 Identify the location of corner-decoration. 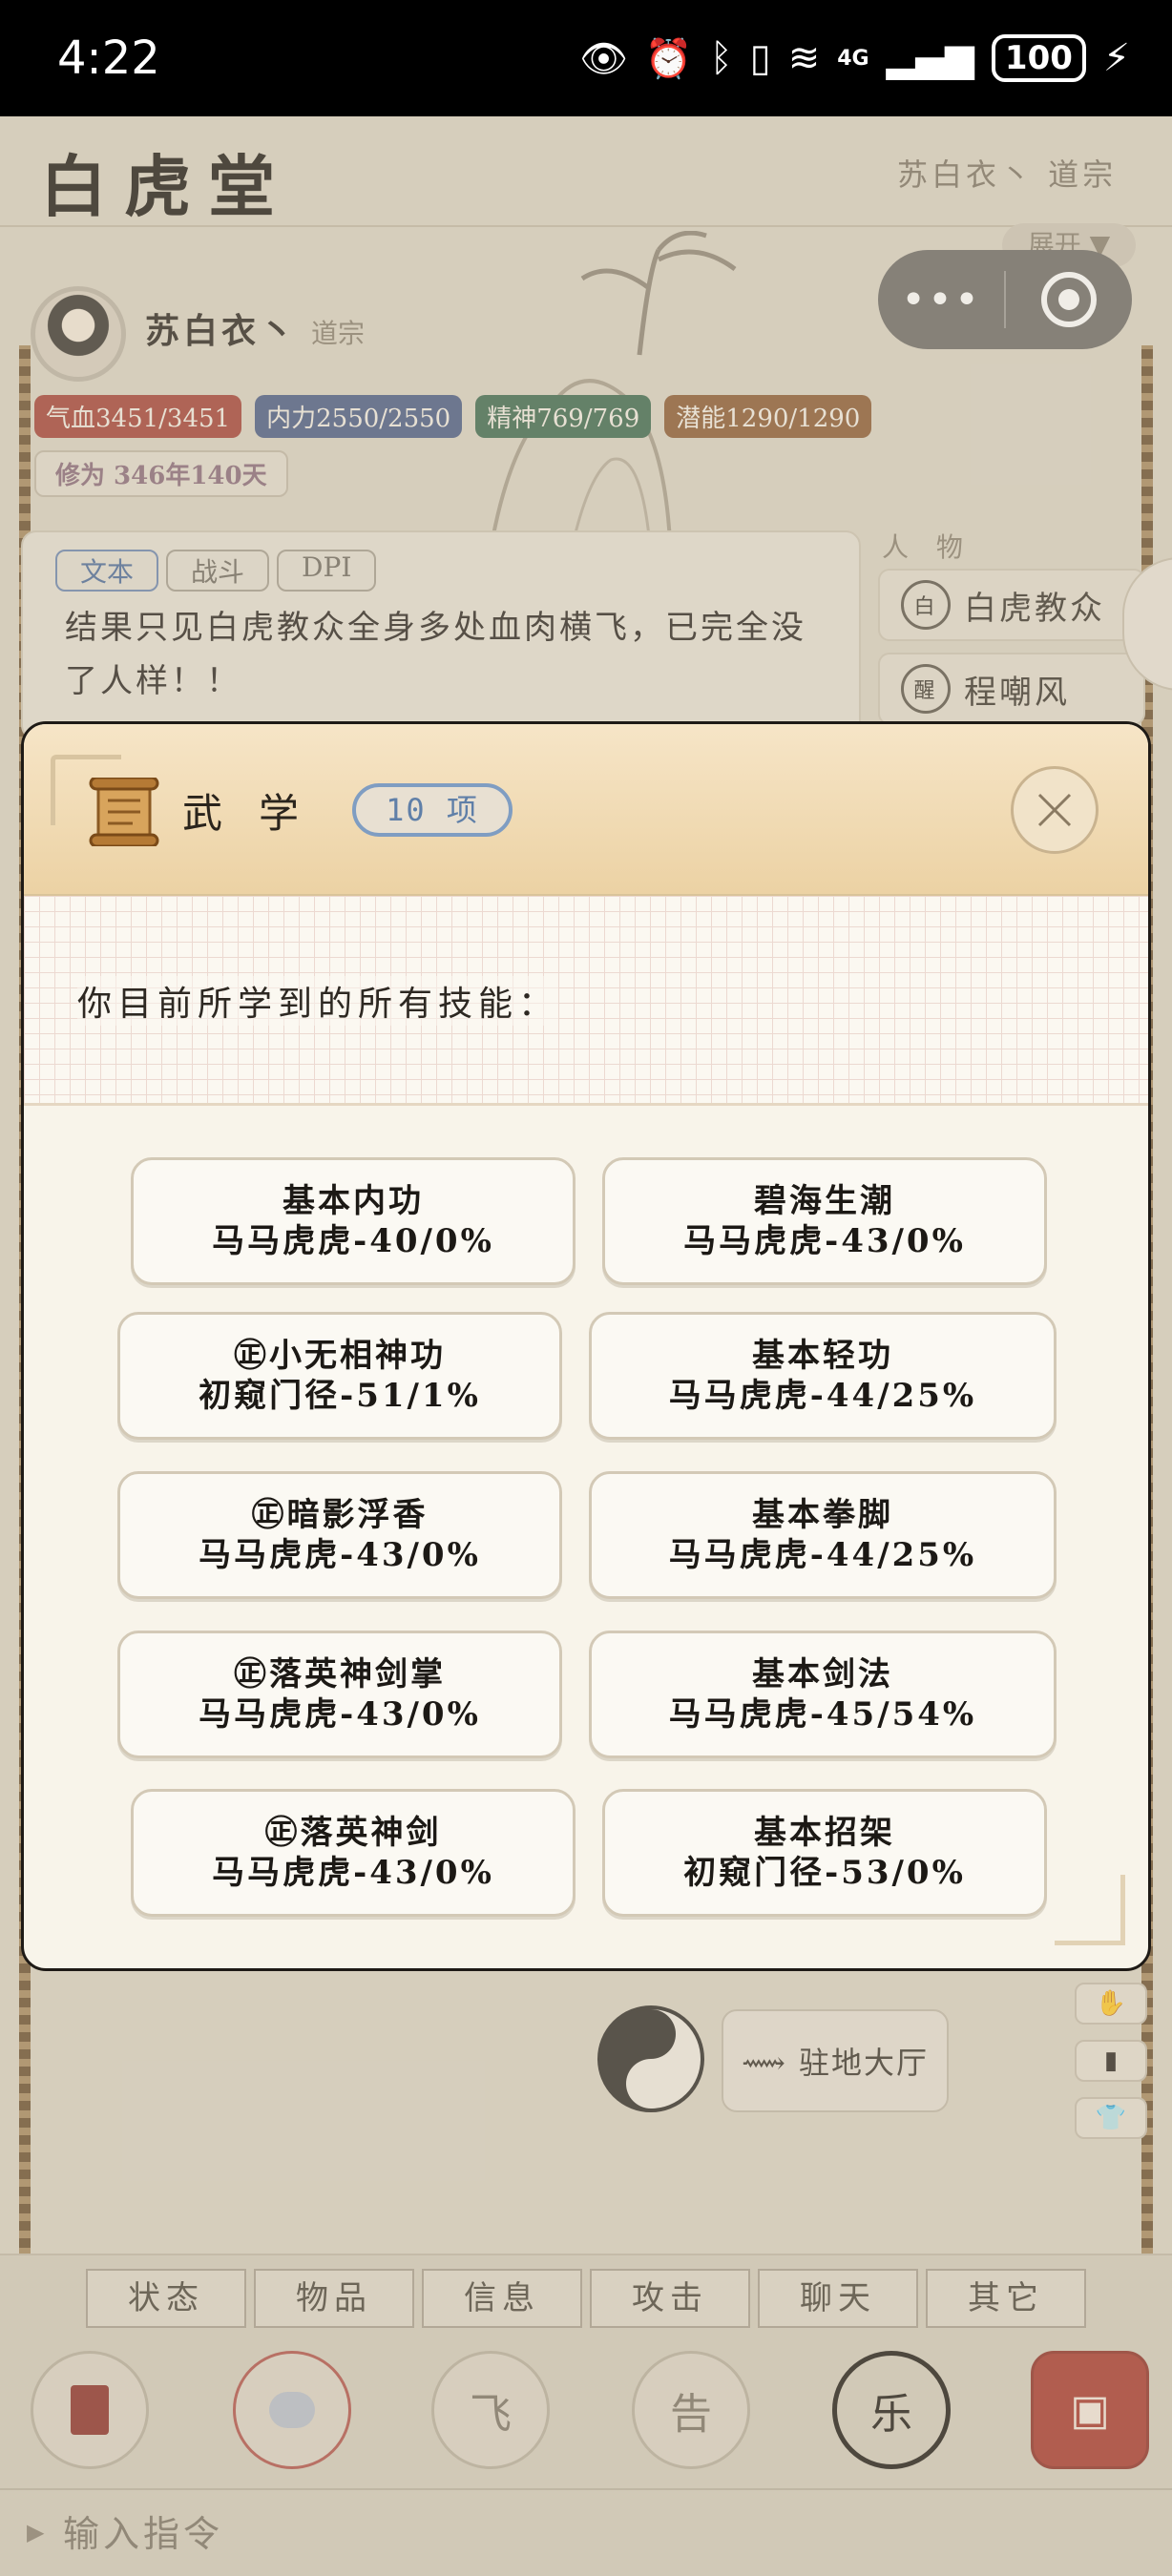
(1090, 1910).